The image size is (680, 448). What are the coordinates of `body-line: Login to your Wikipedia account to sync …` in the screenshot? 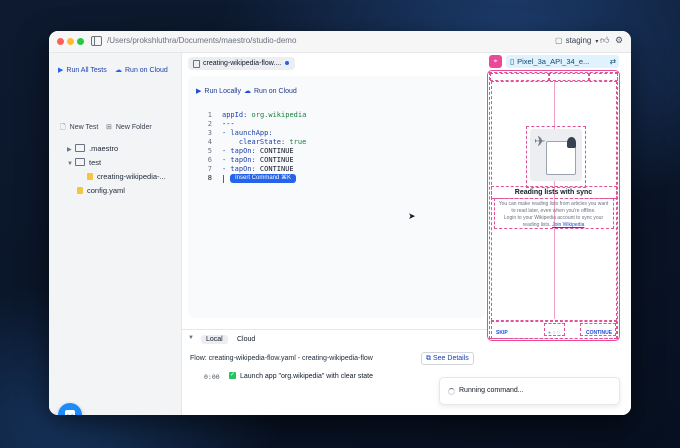 It's located at (553, 218).